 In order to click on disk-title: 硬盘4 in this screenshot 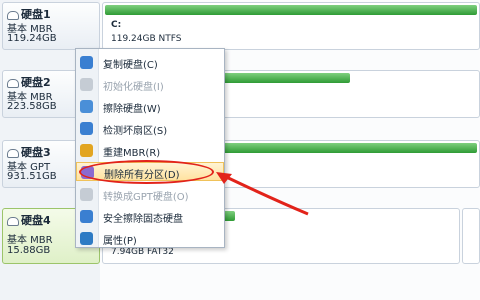, I will do `click(36, 220)`.